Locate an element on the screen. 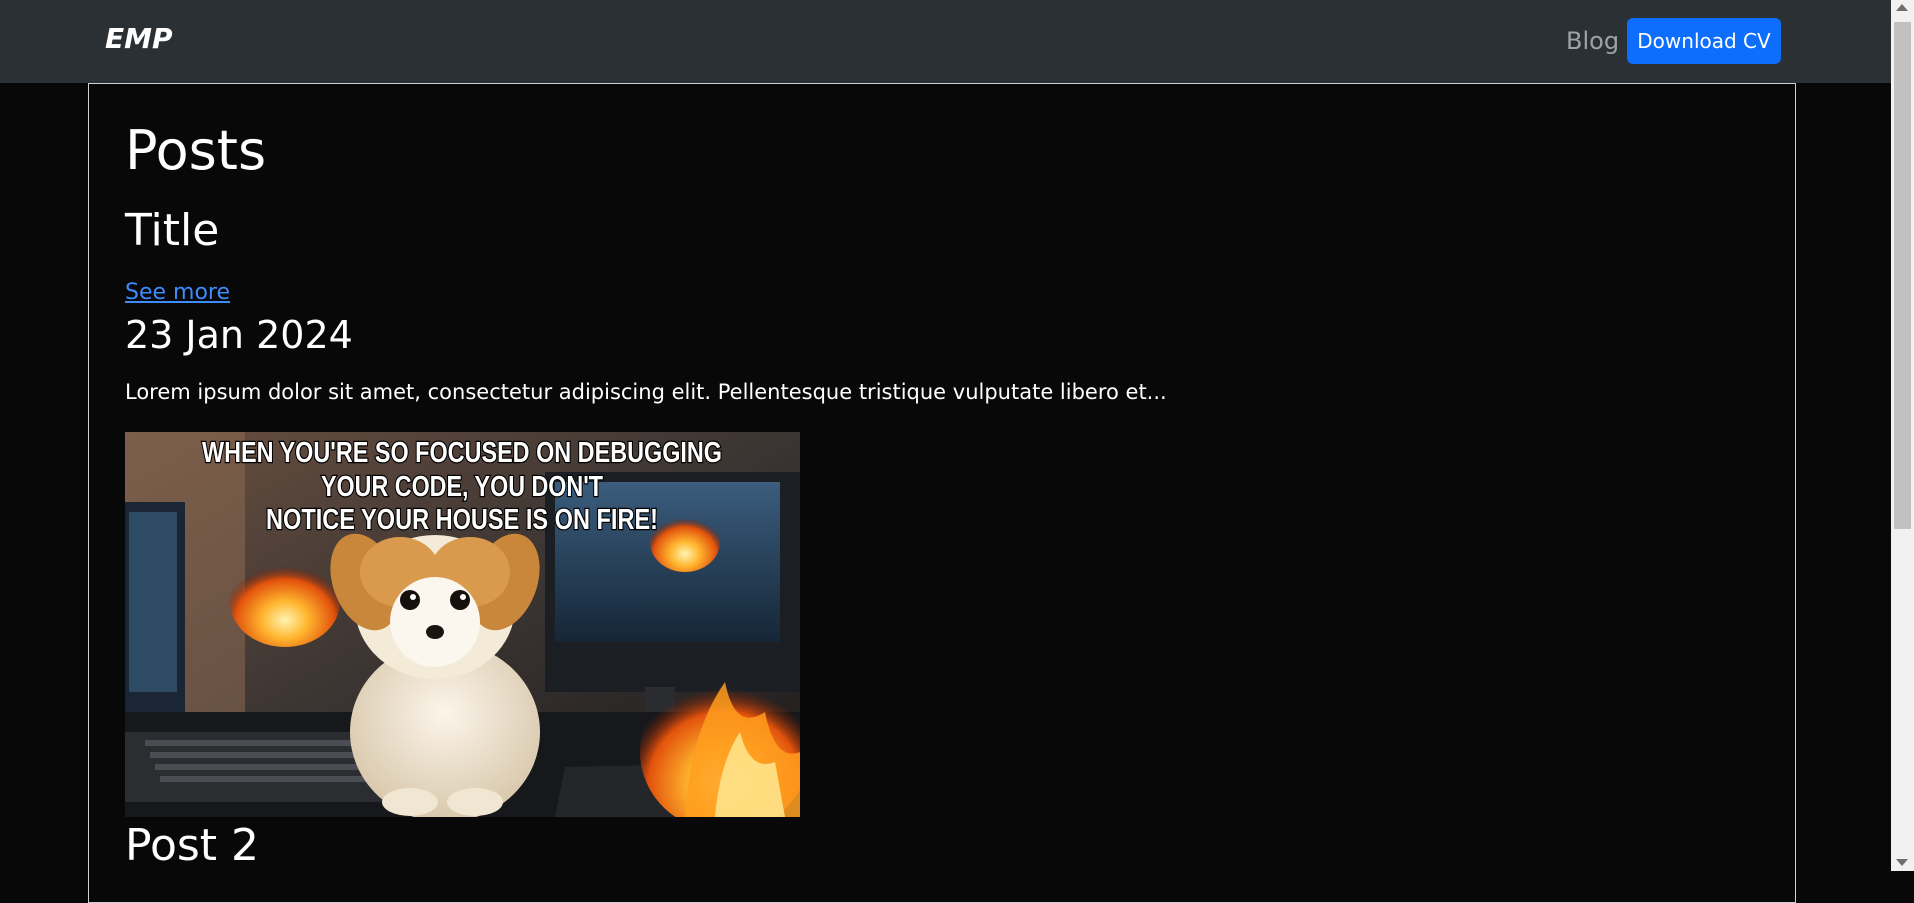 This screenshot has height=903, width=1914. scroll-down-arrow-icon is located at coordinates (1902, 862).